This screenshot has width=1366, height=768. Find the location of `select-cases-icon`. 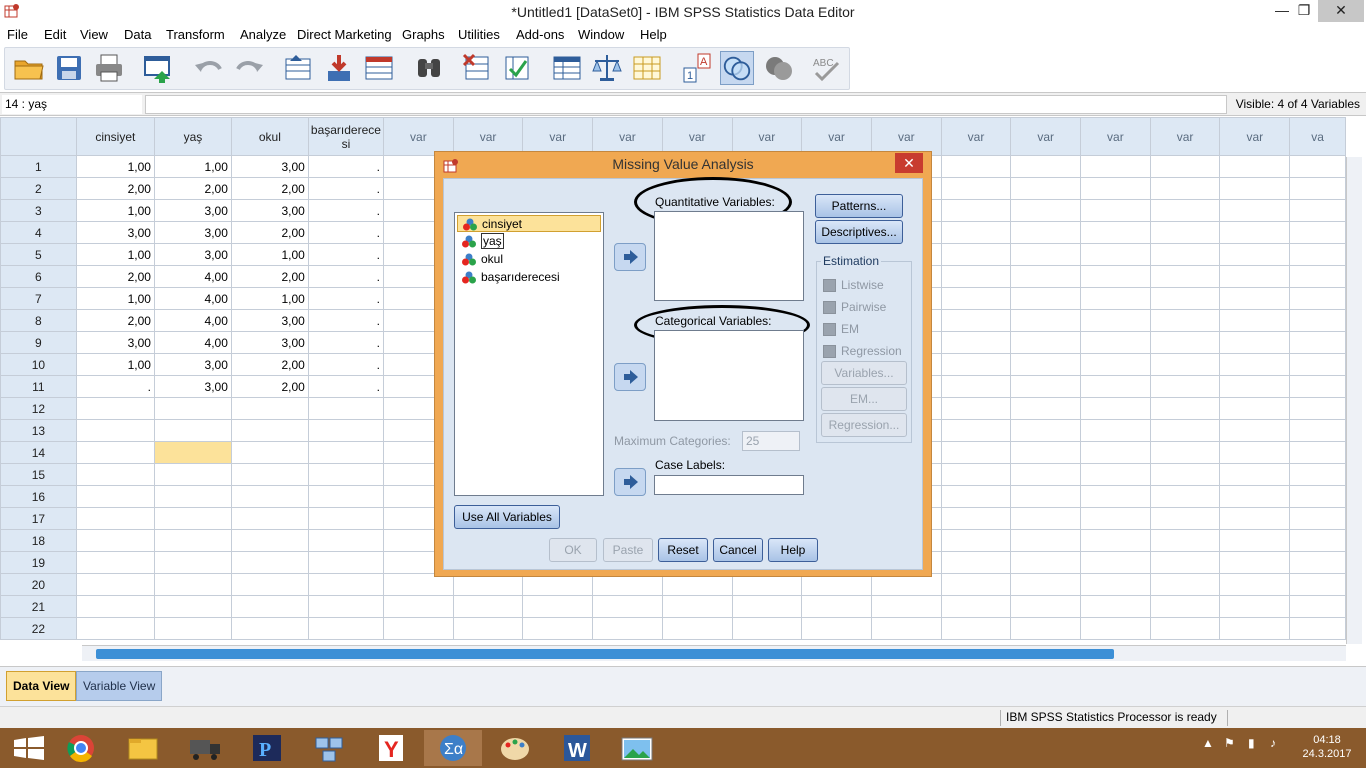

select-cases-icon is located at coordinates (647, 68).